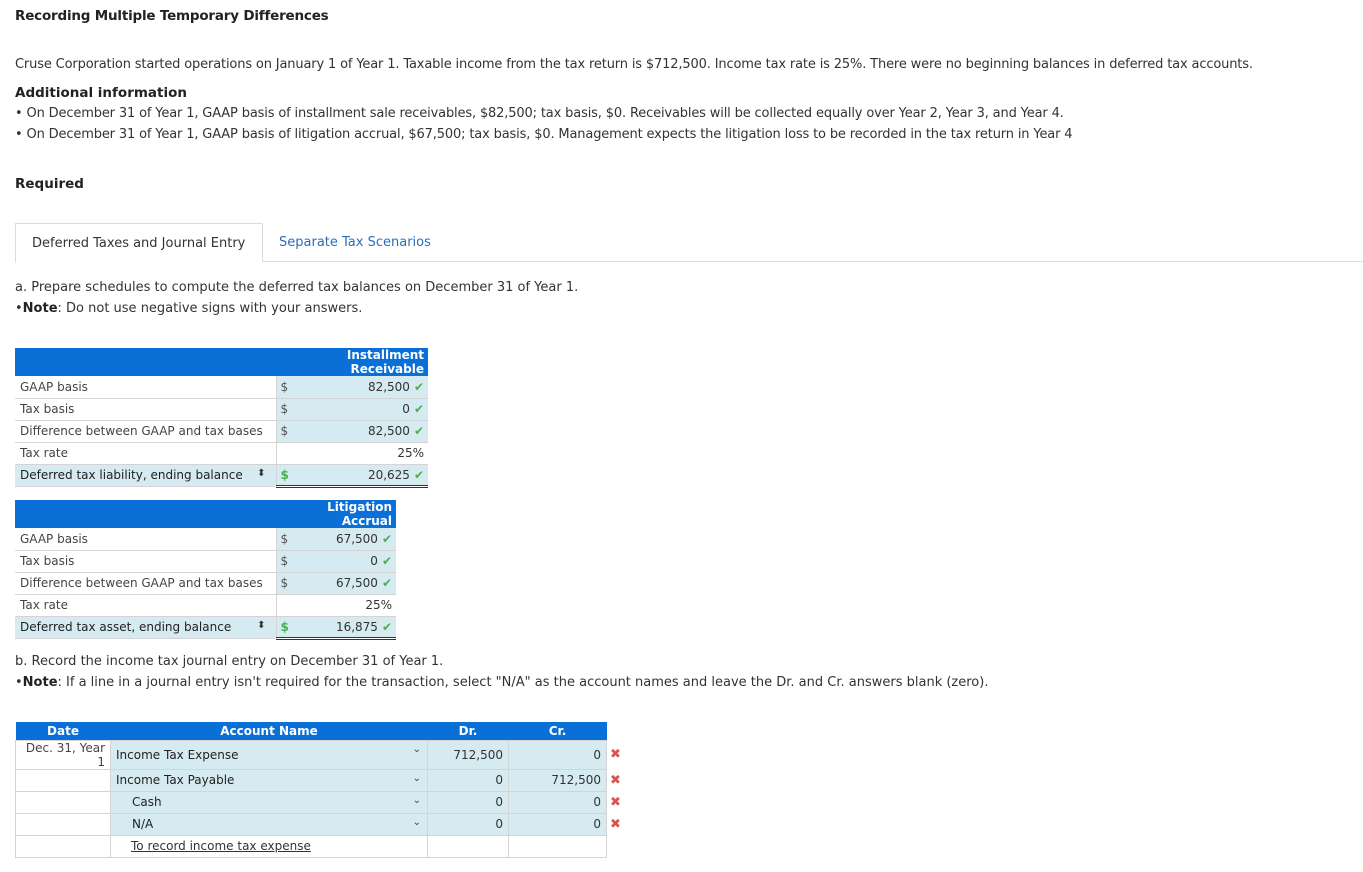 This screenshot has height=872, width=1363. Describe the element at coordinates (147, 802) in the screenshot. I see `account-text: Cash` at that location.